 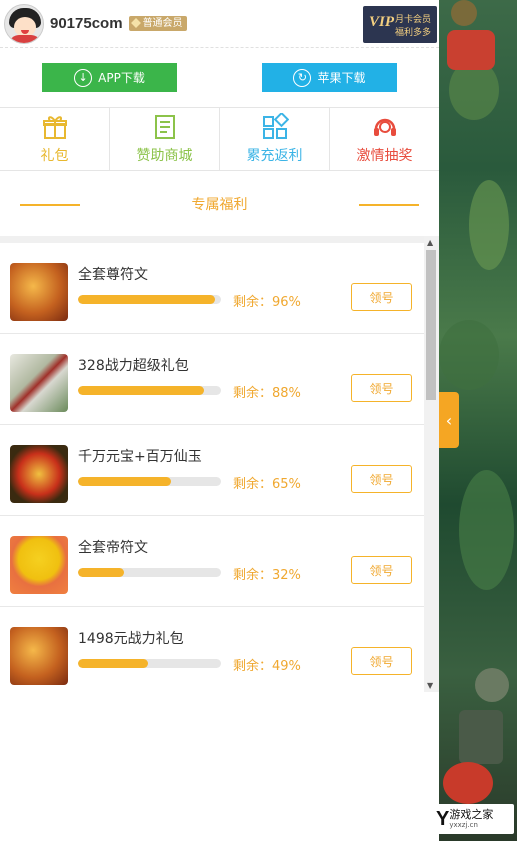 I want to click on section-title: 专属福利, so click(x=219, y=204).